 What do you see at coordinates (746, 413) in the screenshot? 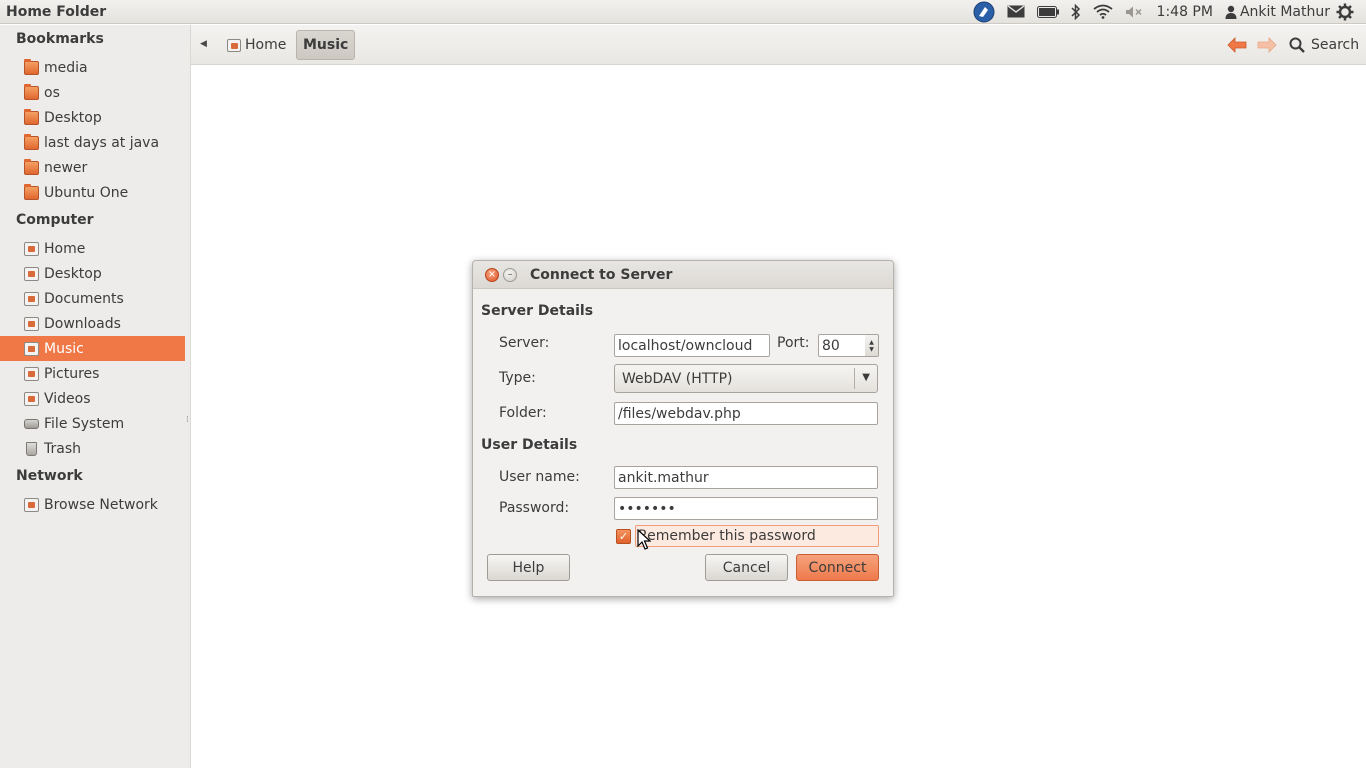
I see `folder-input: /files/webdav.php` at bounding box center [746, 413].